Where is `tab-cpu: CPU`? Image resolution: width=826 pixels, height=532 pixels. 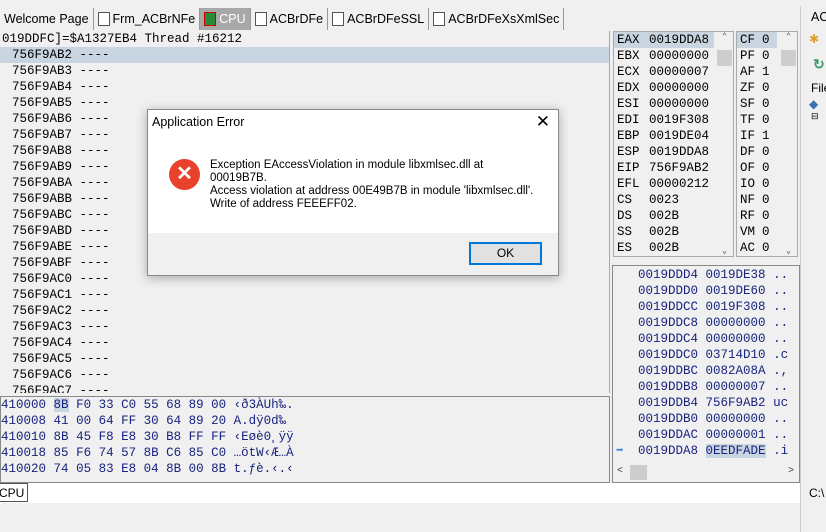 tab-cpu: CPU is located at coordinates (225, 18).